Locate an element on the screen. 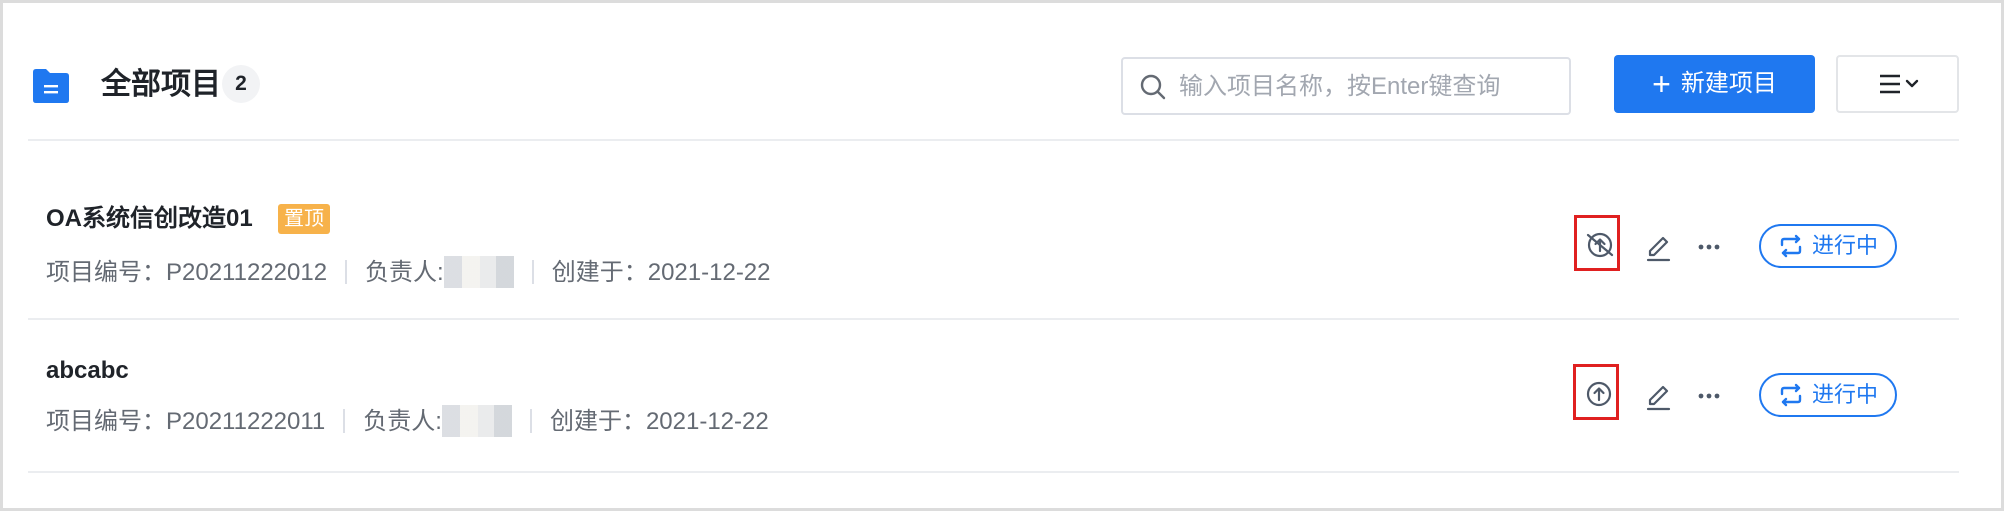 The width and height of the screenshot is (2004, 511). list-menu-icon is located at coordinates (1899, 84).